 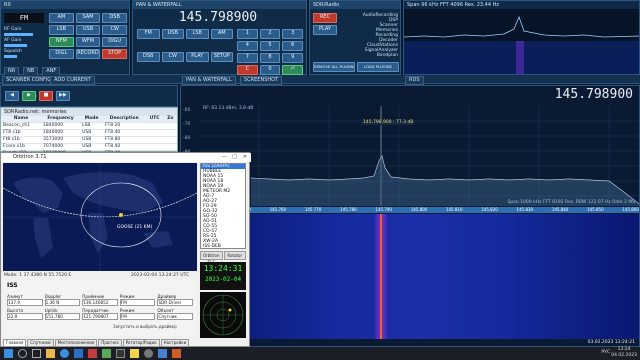 I want to click on terminal-icon, so click(x=120, y=353).